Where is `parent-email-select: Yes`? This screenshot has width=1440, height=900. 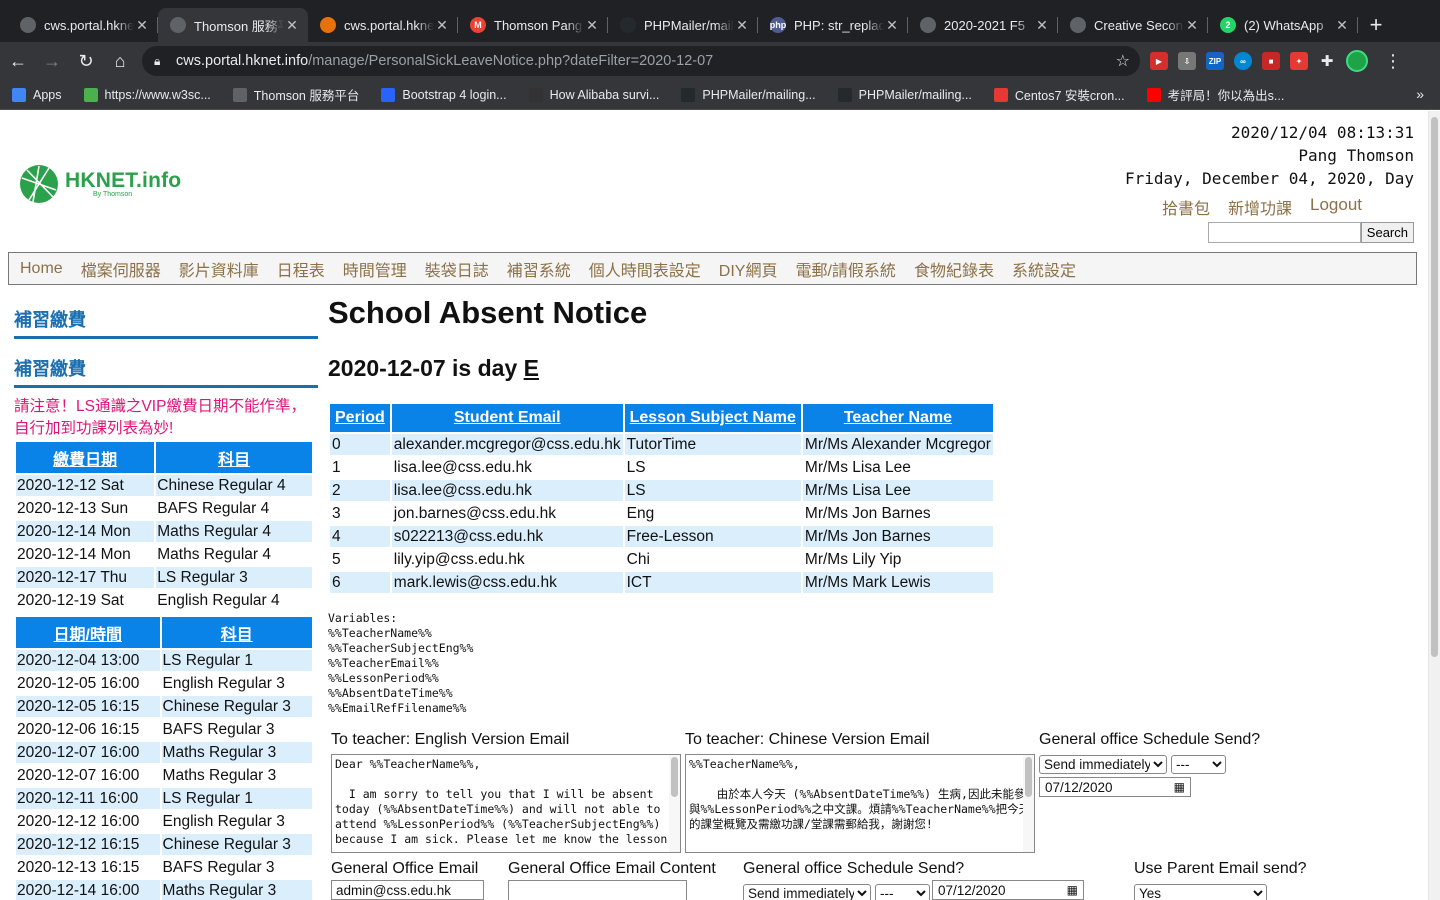 parent-email-select: Yes is located at coordinates (1200, 892).